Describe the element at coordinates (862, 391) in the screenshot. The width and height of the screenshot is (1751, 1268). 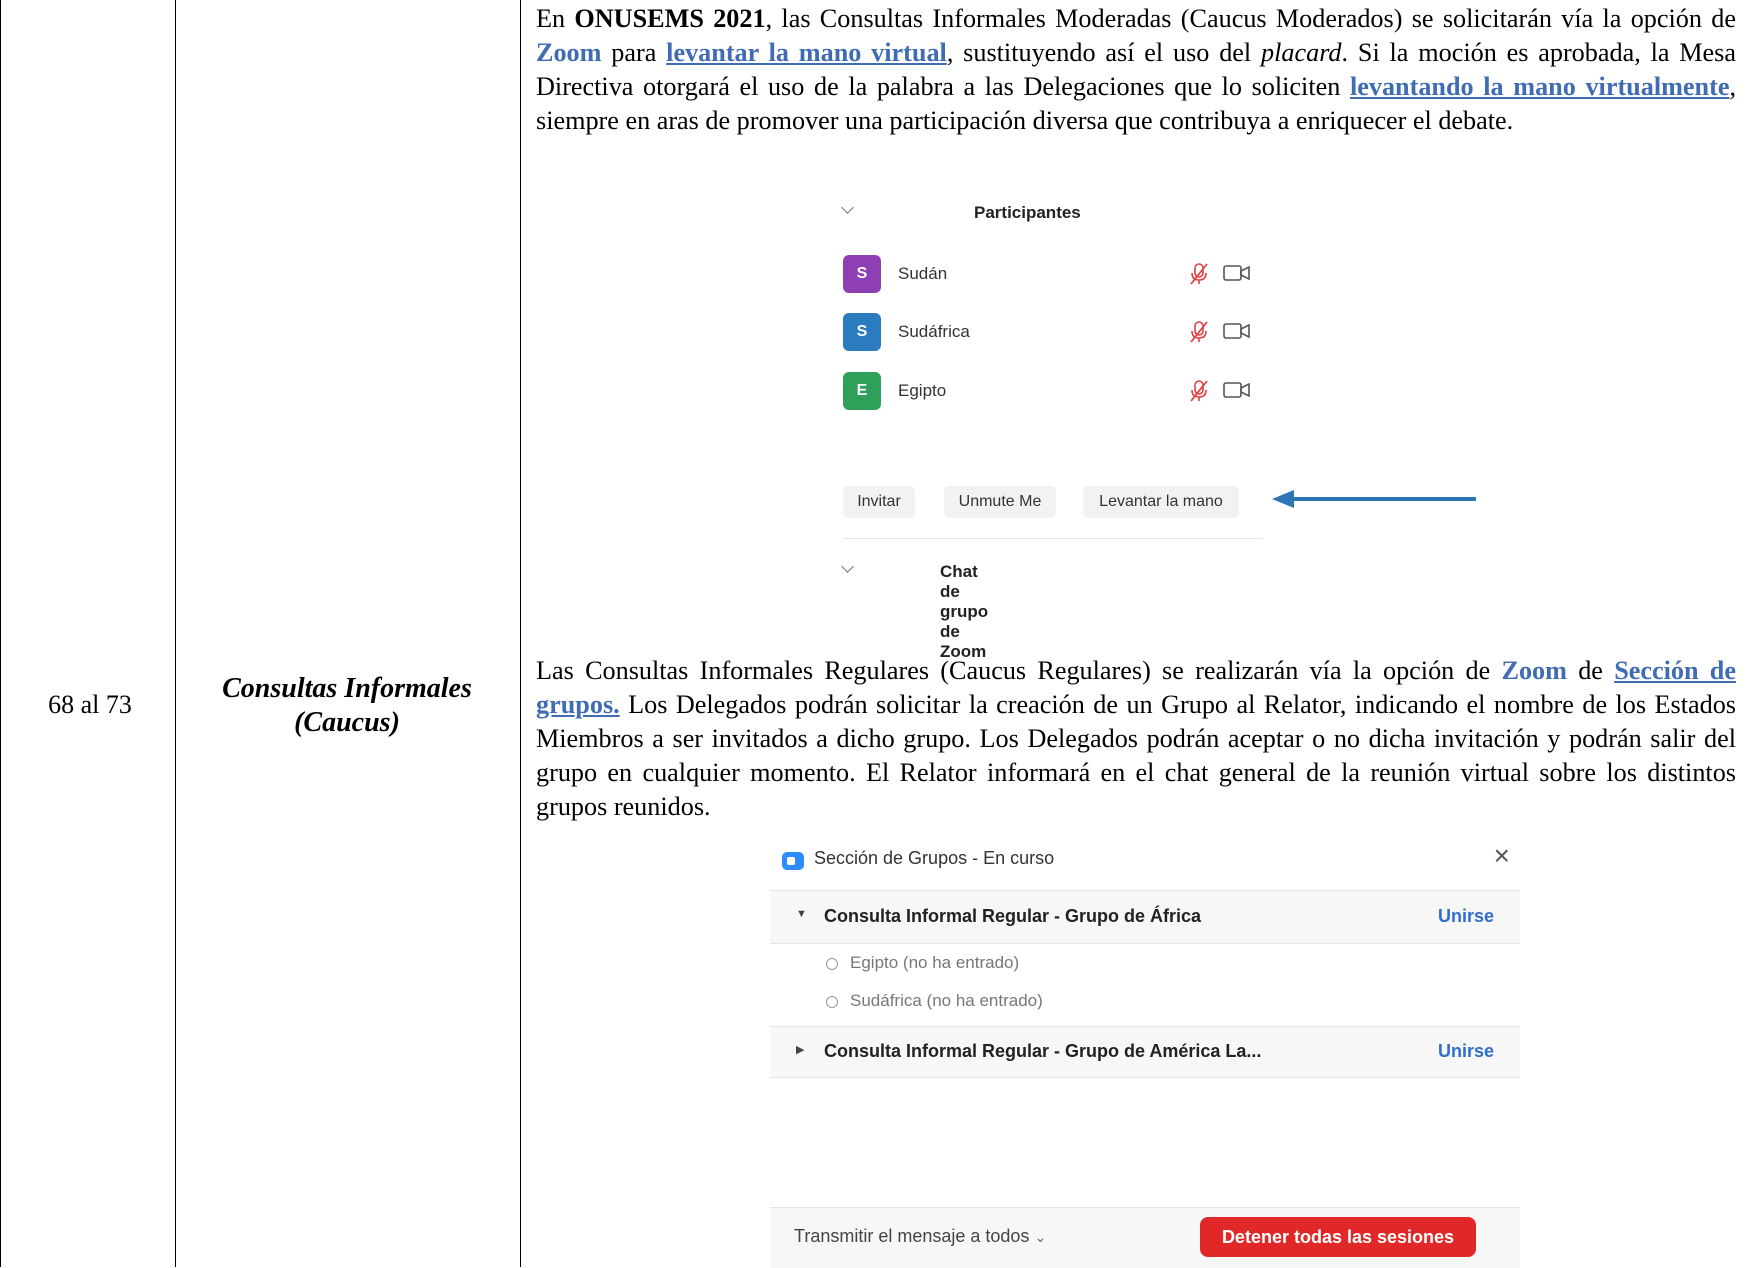
I see `avatar: E` at that location.